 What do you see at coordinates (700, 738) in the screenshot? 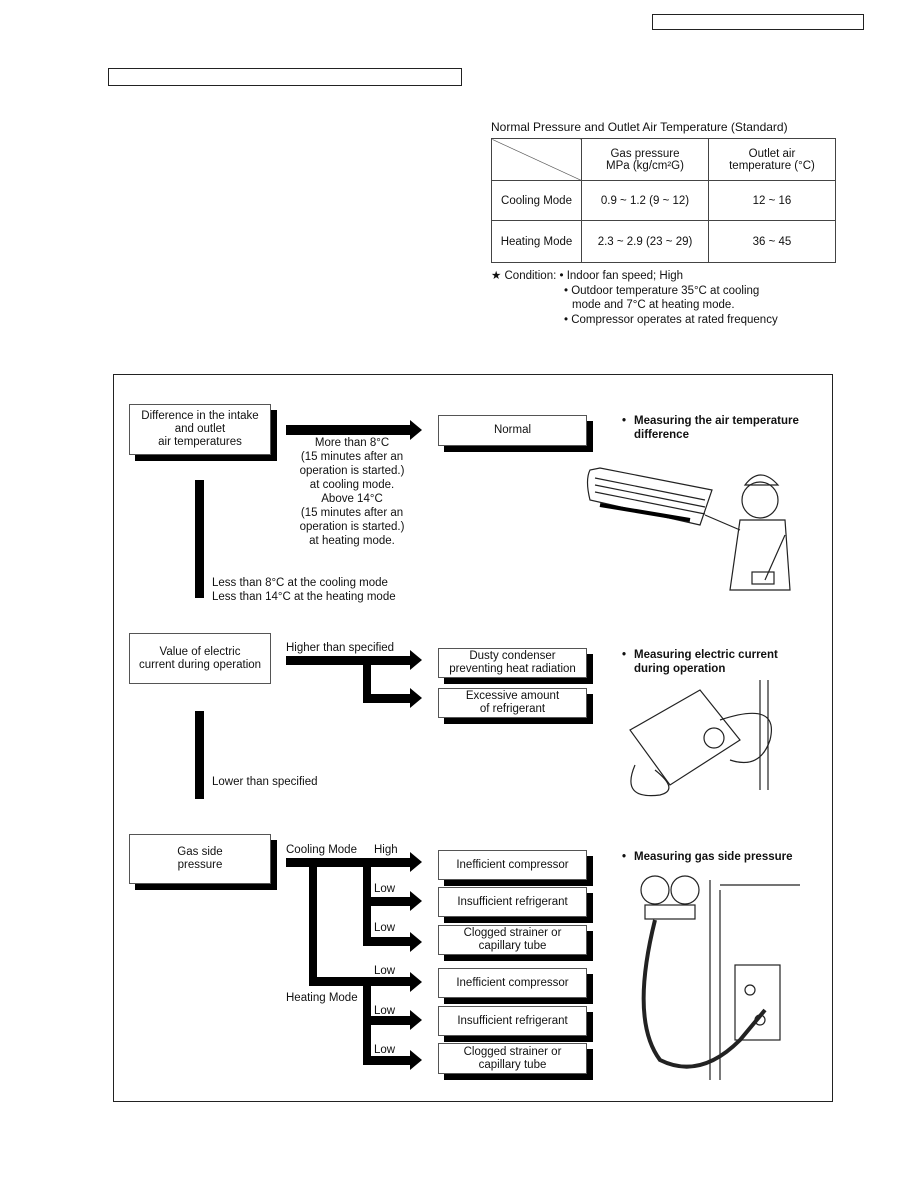
I see `clamp-meter-illustration` at bounding box center [700, 738].